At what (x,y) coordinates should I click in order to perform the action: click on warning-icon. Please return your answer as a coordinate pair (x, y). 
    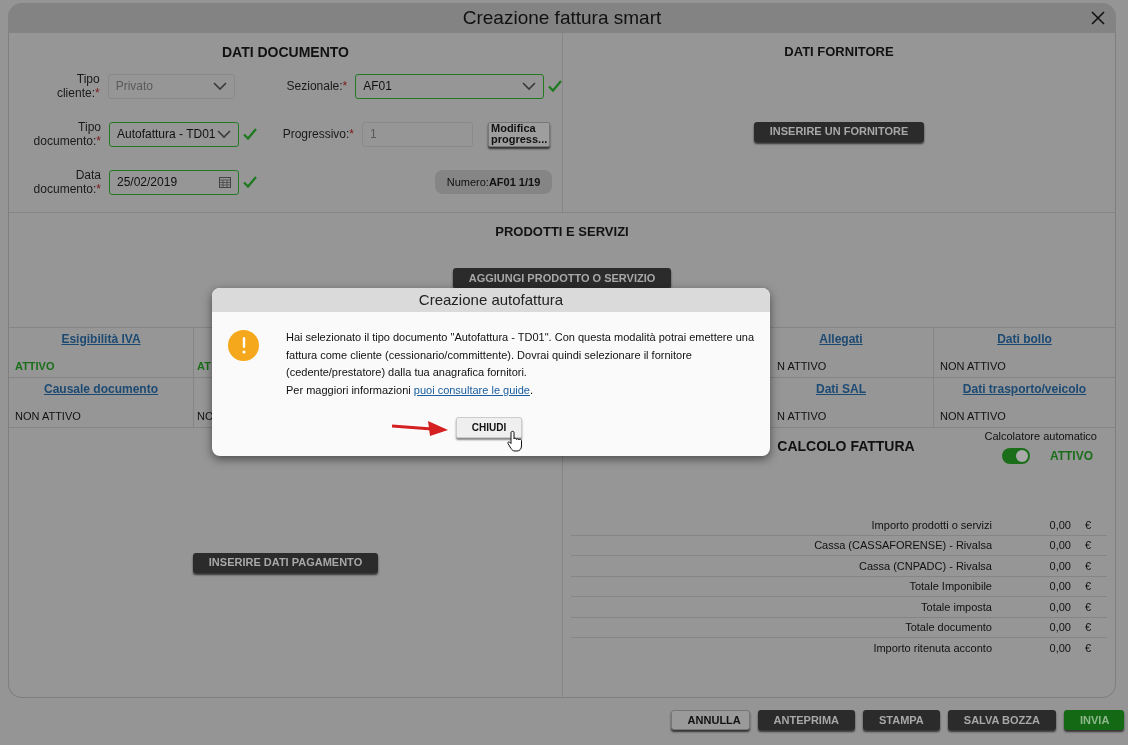
    Looking at the image, I should click on (243, 345).